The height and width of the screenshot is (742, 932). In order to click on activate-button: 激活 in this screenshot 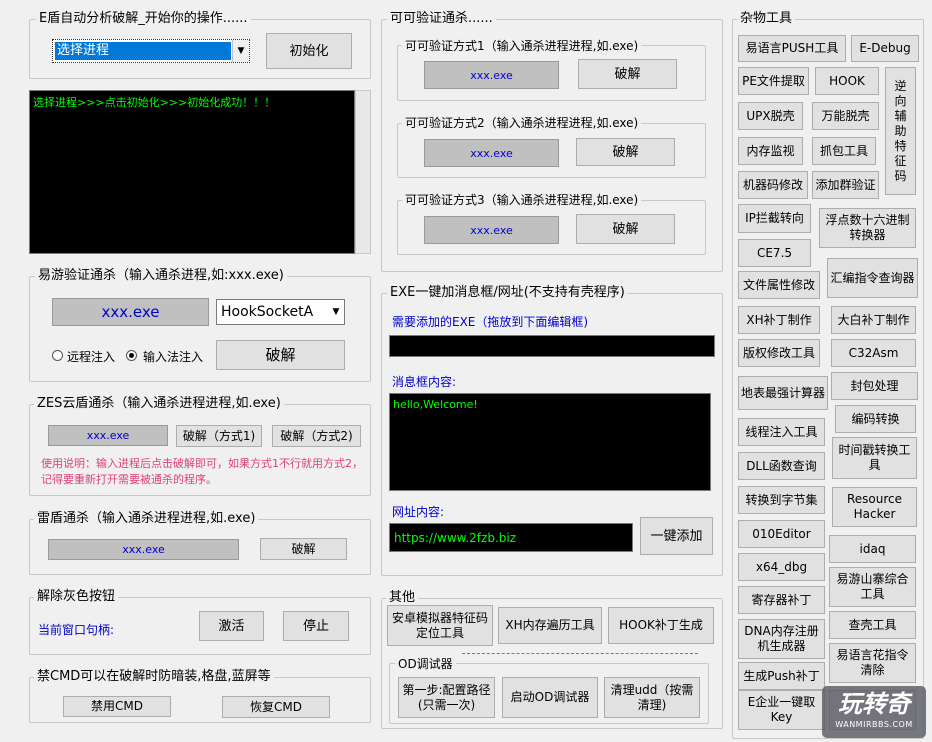, I will do `click(231, 626)`.